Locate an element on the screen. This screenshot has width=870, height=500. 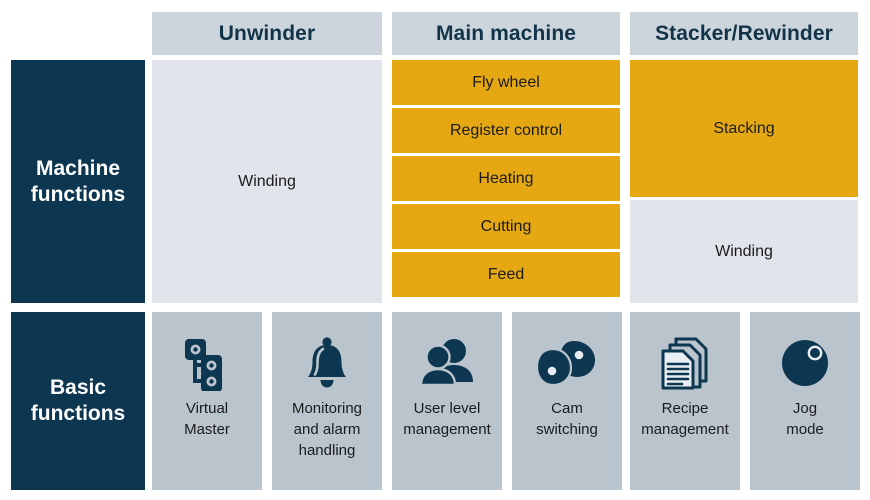
basic-function-card-virtual-master: Virtual Master is located at coordinates (207, 401).